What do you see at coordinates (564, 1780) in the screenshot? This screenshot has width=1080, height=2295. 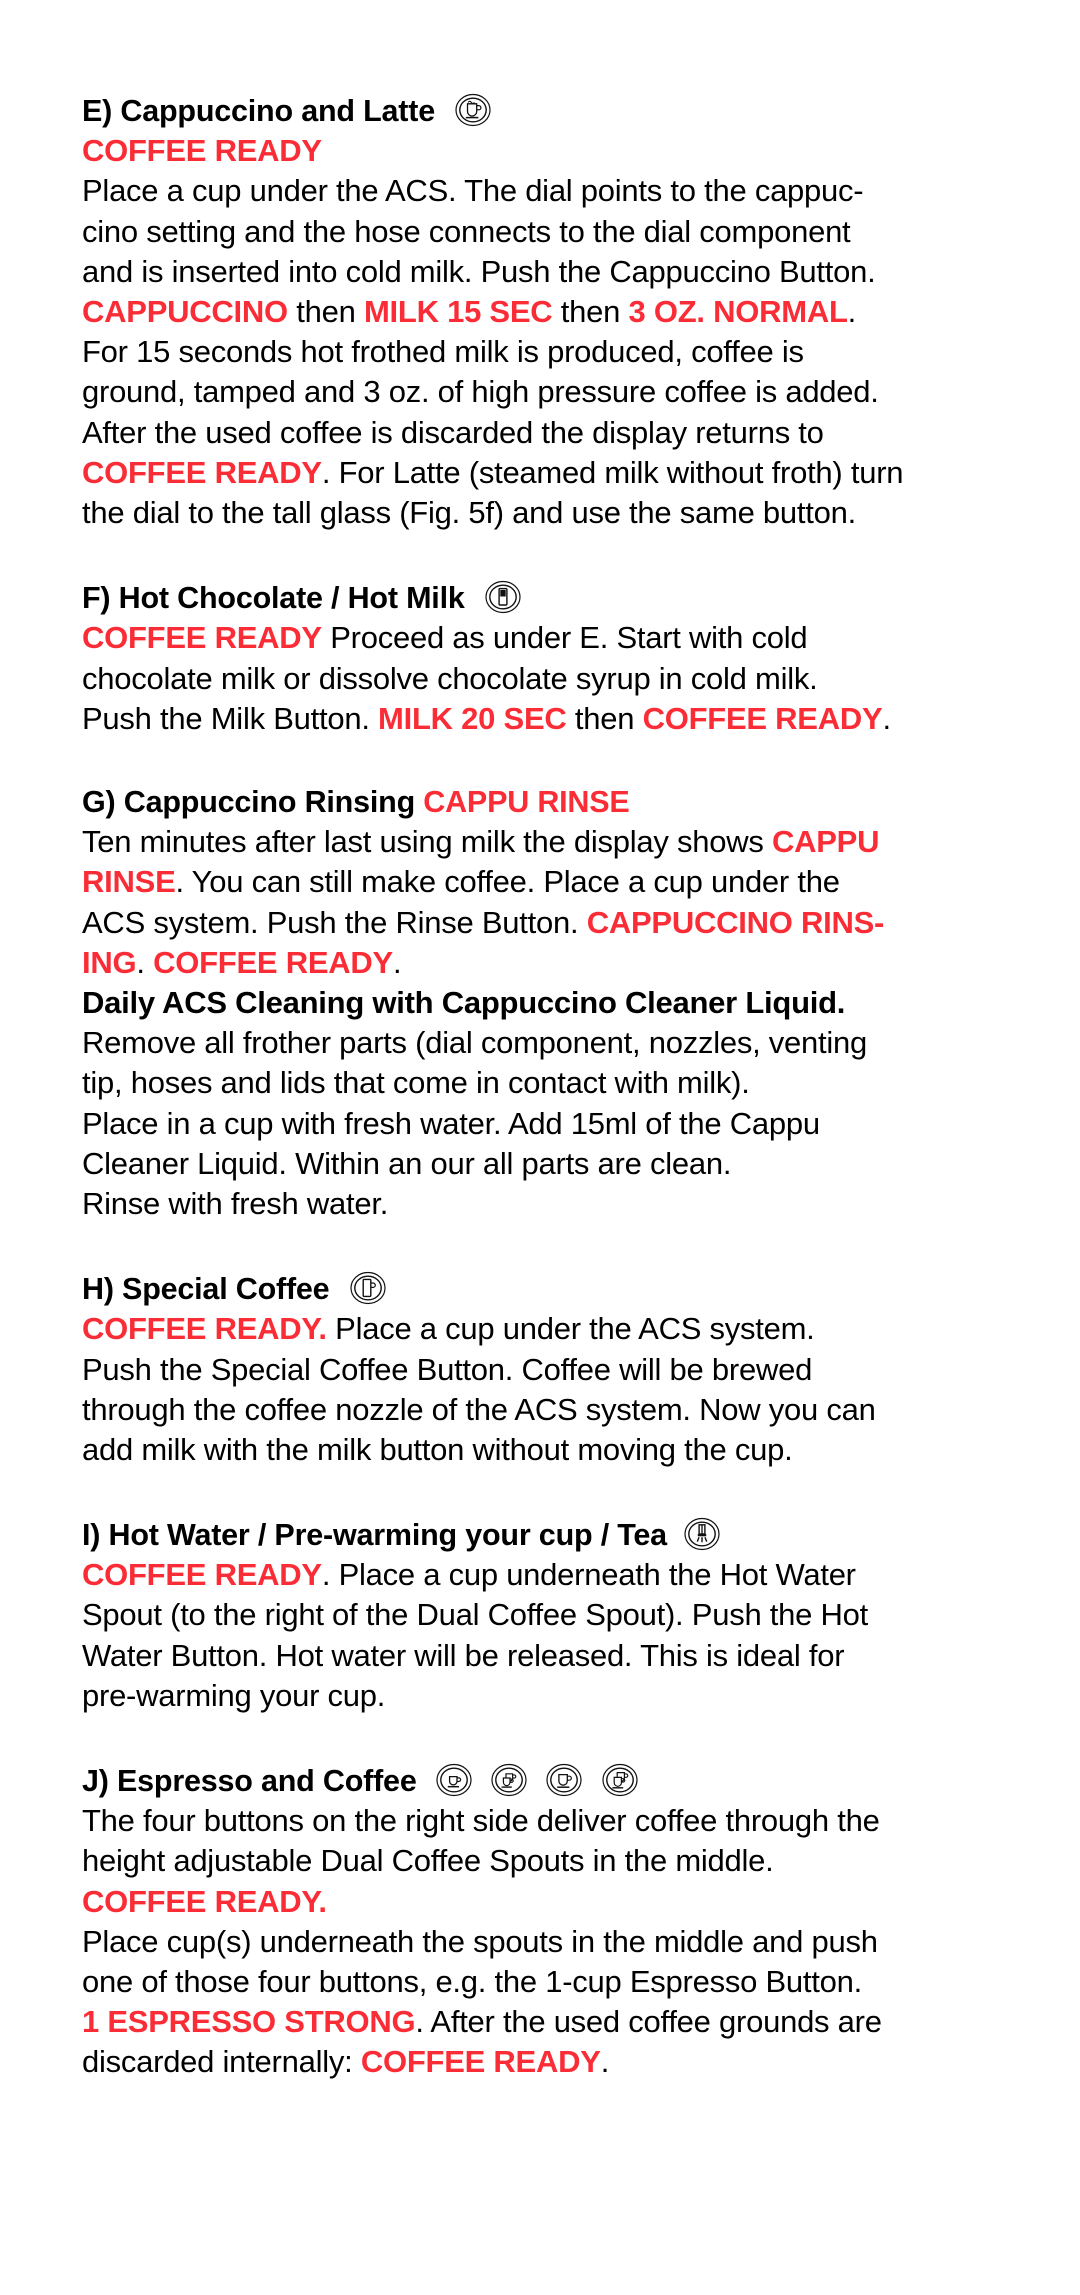 I see `single-coffee-cup-icon` at bounding box center [564, 1780].